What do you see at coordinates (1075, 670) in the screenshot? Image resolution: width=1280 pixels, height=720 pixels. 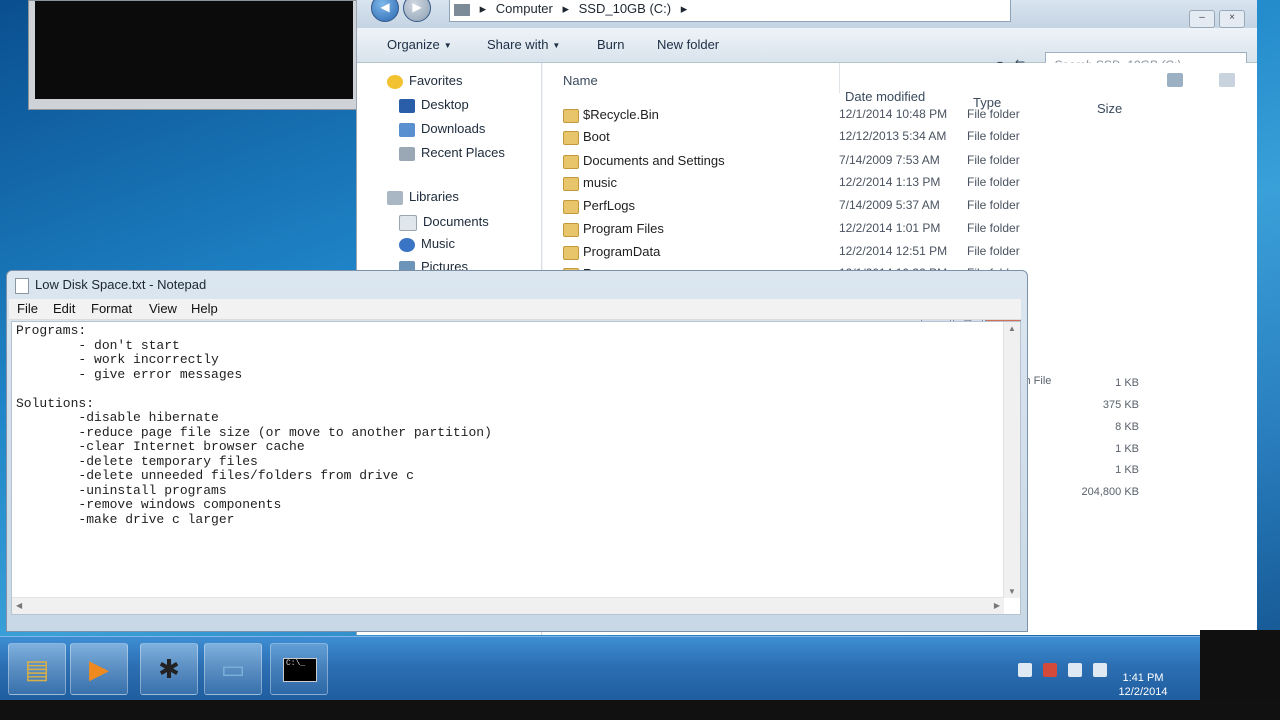 I see `network-icon` at bounding box center [1075, 670].